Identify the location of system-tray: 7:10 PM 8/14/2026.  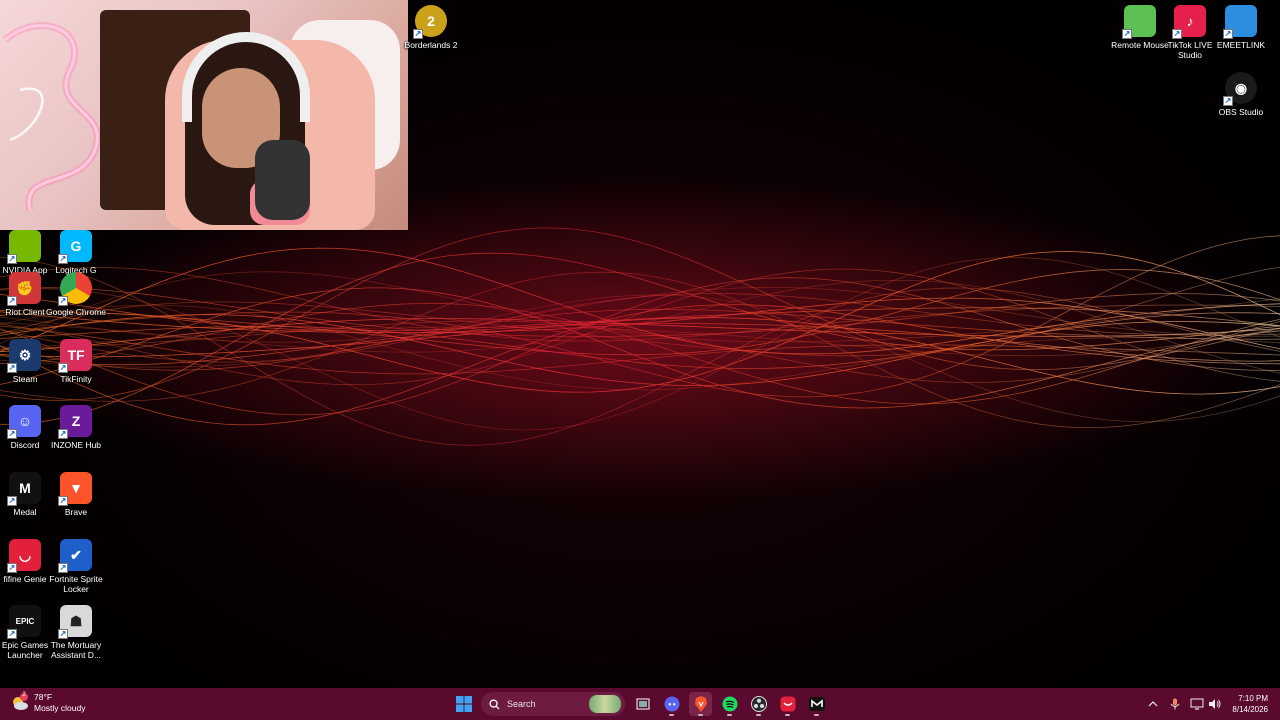
(1212, 704).